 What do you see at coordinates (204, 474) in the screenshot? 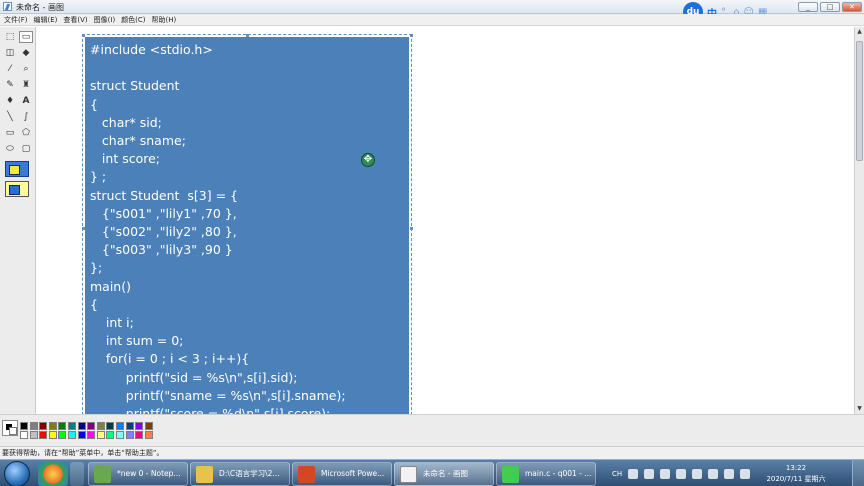
I see `folder-icon` at bounding box center [204, 474].